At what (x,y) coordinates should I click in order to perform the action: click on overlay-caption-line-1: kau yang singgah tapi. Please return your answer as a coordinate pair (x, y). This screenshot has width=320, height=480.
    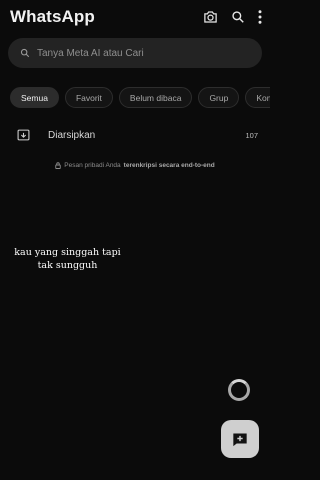
    Looking at the image, I should click on (67, 252).